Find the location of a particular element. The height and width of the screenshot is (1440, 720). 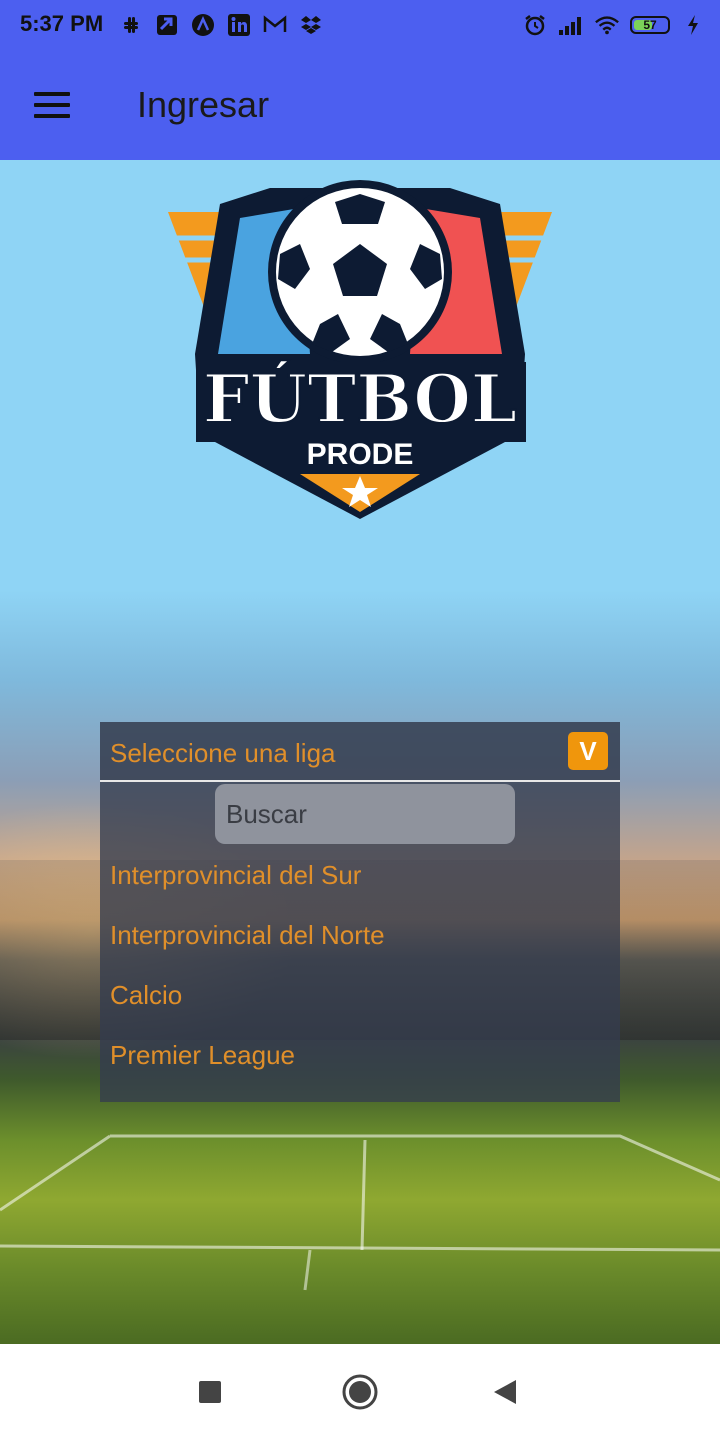

status-bar: 5:37 PM 57 is located at coordinates (360, 26).